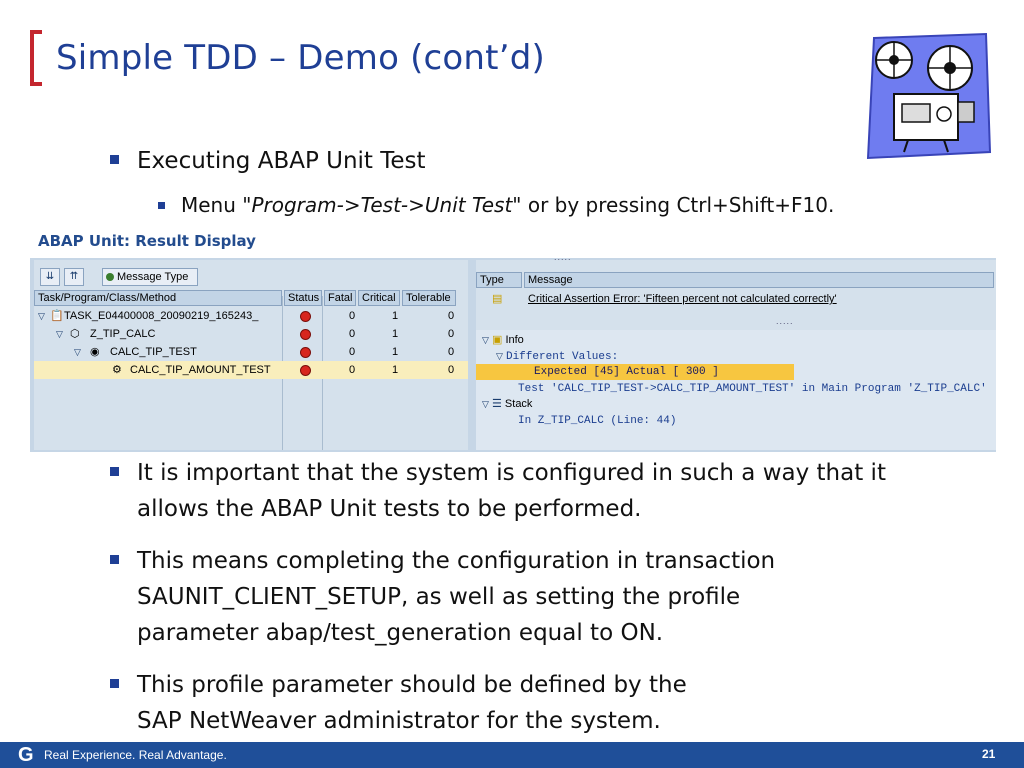 The width and height of the screenshot is (1024, 768). I want to click on stack-line-text: In Z_TIP_CALC (Line: 44), so click(597, 421).